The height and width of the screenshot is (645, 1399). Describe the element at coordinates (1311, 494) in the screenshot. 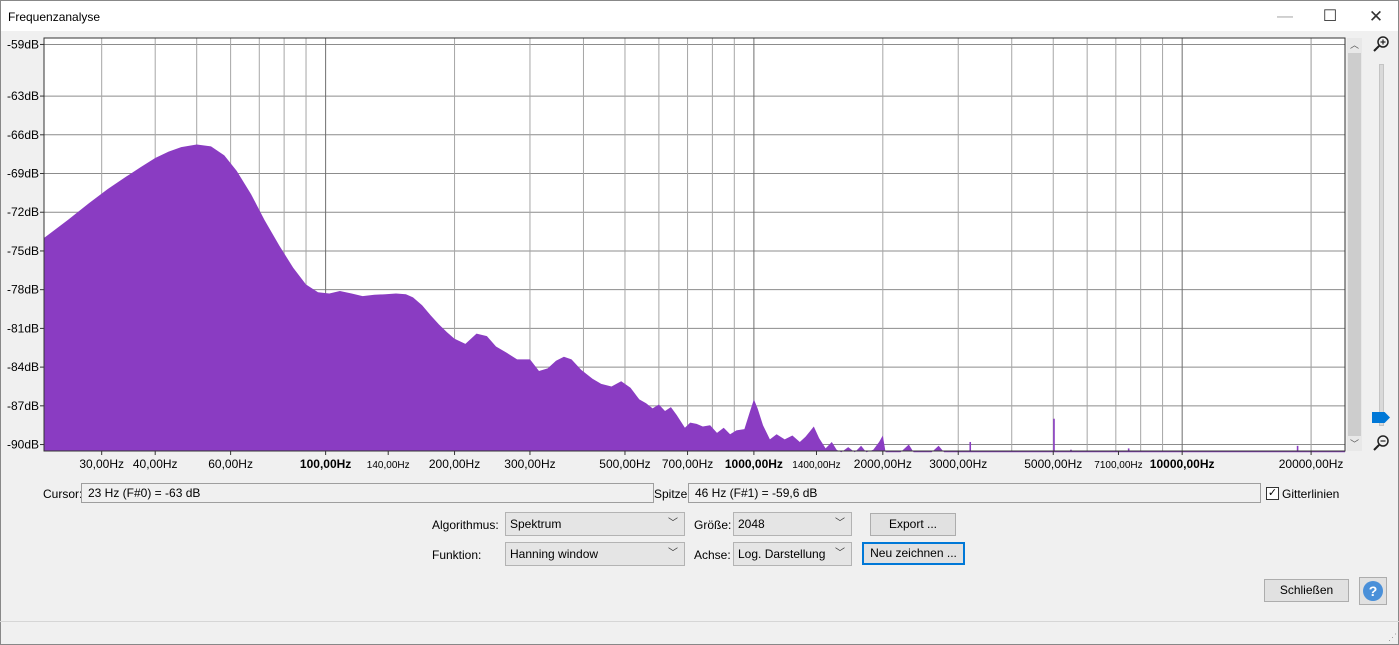

I see `gridlines-label: Gitterlinien` at that location.